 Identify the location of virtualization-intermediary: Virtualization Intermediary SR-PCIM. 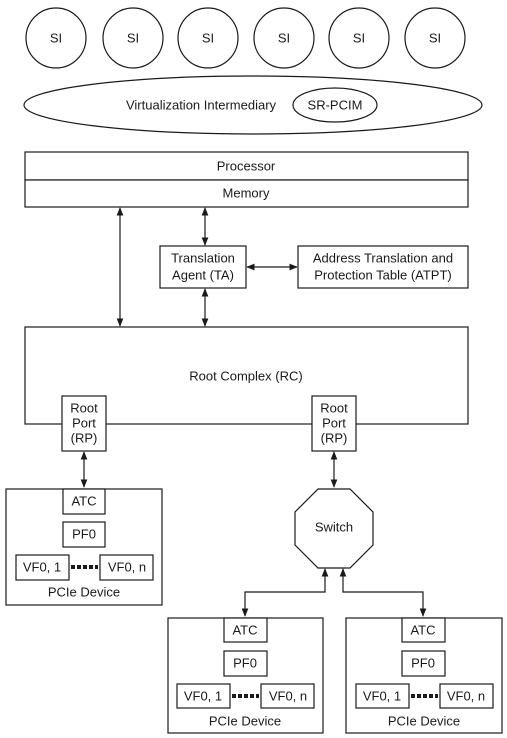
(253, 105).